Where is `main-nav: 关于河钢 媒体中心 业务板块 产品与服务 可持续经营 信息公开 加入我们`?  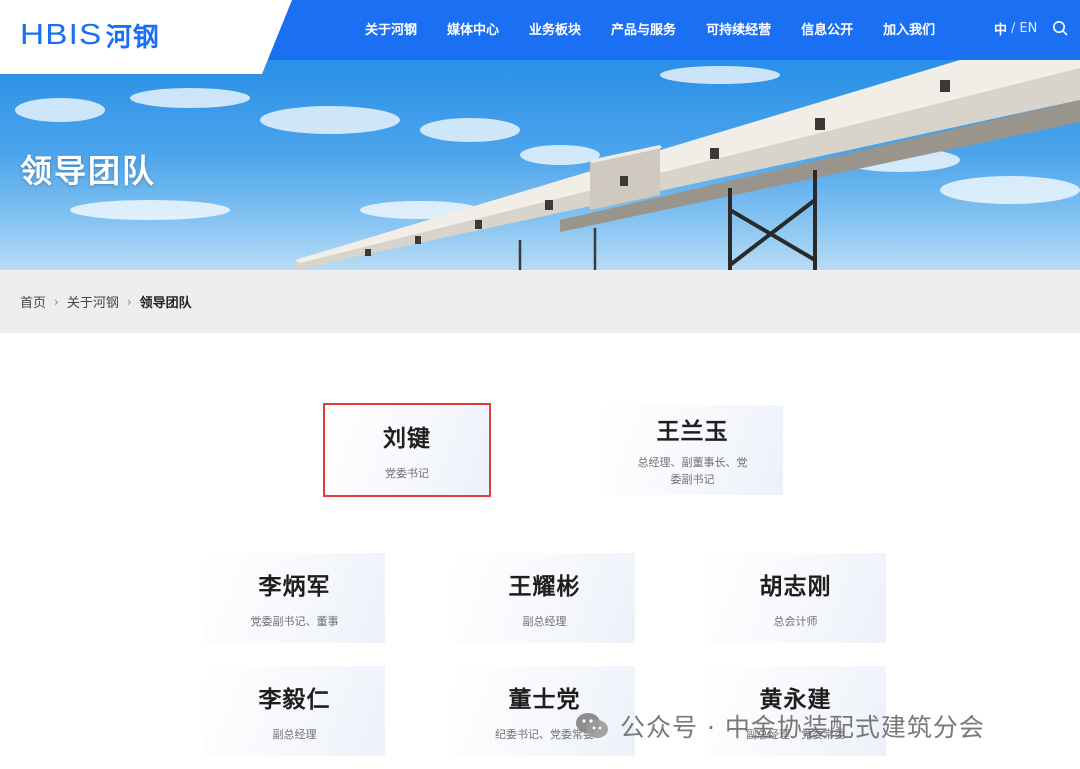 main-nav: 关于河钢 媒体中心 业务板块 产品与服务 可持续经营 信息公开 加入我们 is located at coordinates (650, 28).